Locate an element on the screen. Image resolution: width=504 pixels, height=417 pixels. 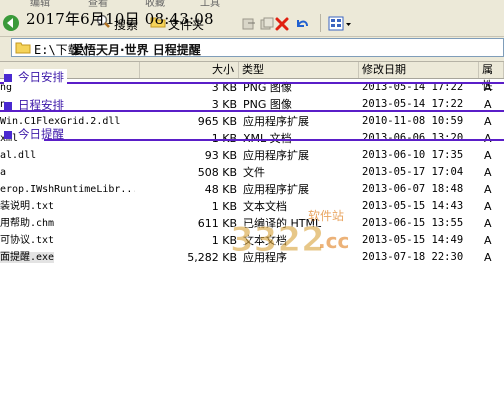
overlay-line-reminder is located at coordinates (274, 140).